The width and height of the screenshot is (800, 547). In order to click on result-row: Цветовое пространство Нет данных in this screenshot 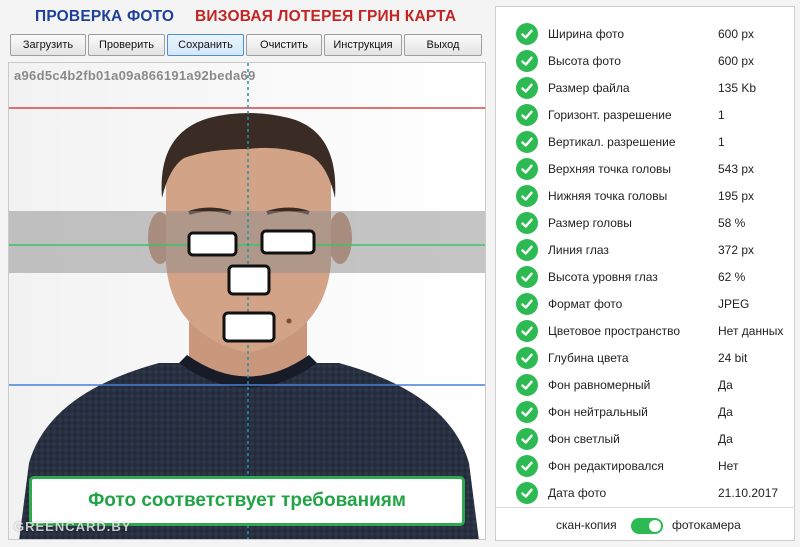, I will do `click(645, 331)`.